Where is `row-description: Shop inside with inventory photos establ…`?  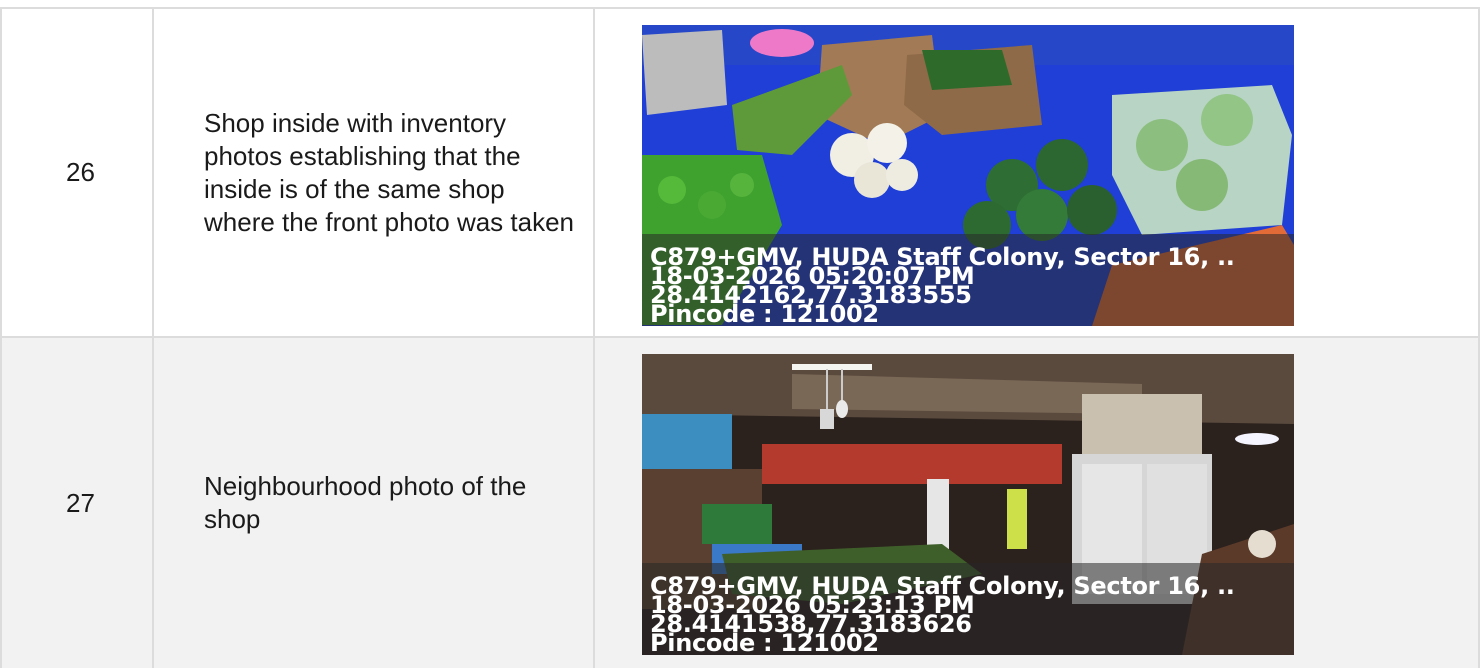 row-description: Shop inside with inventory photos establ… is located at coordinates (374, 172).